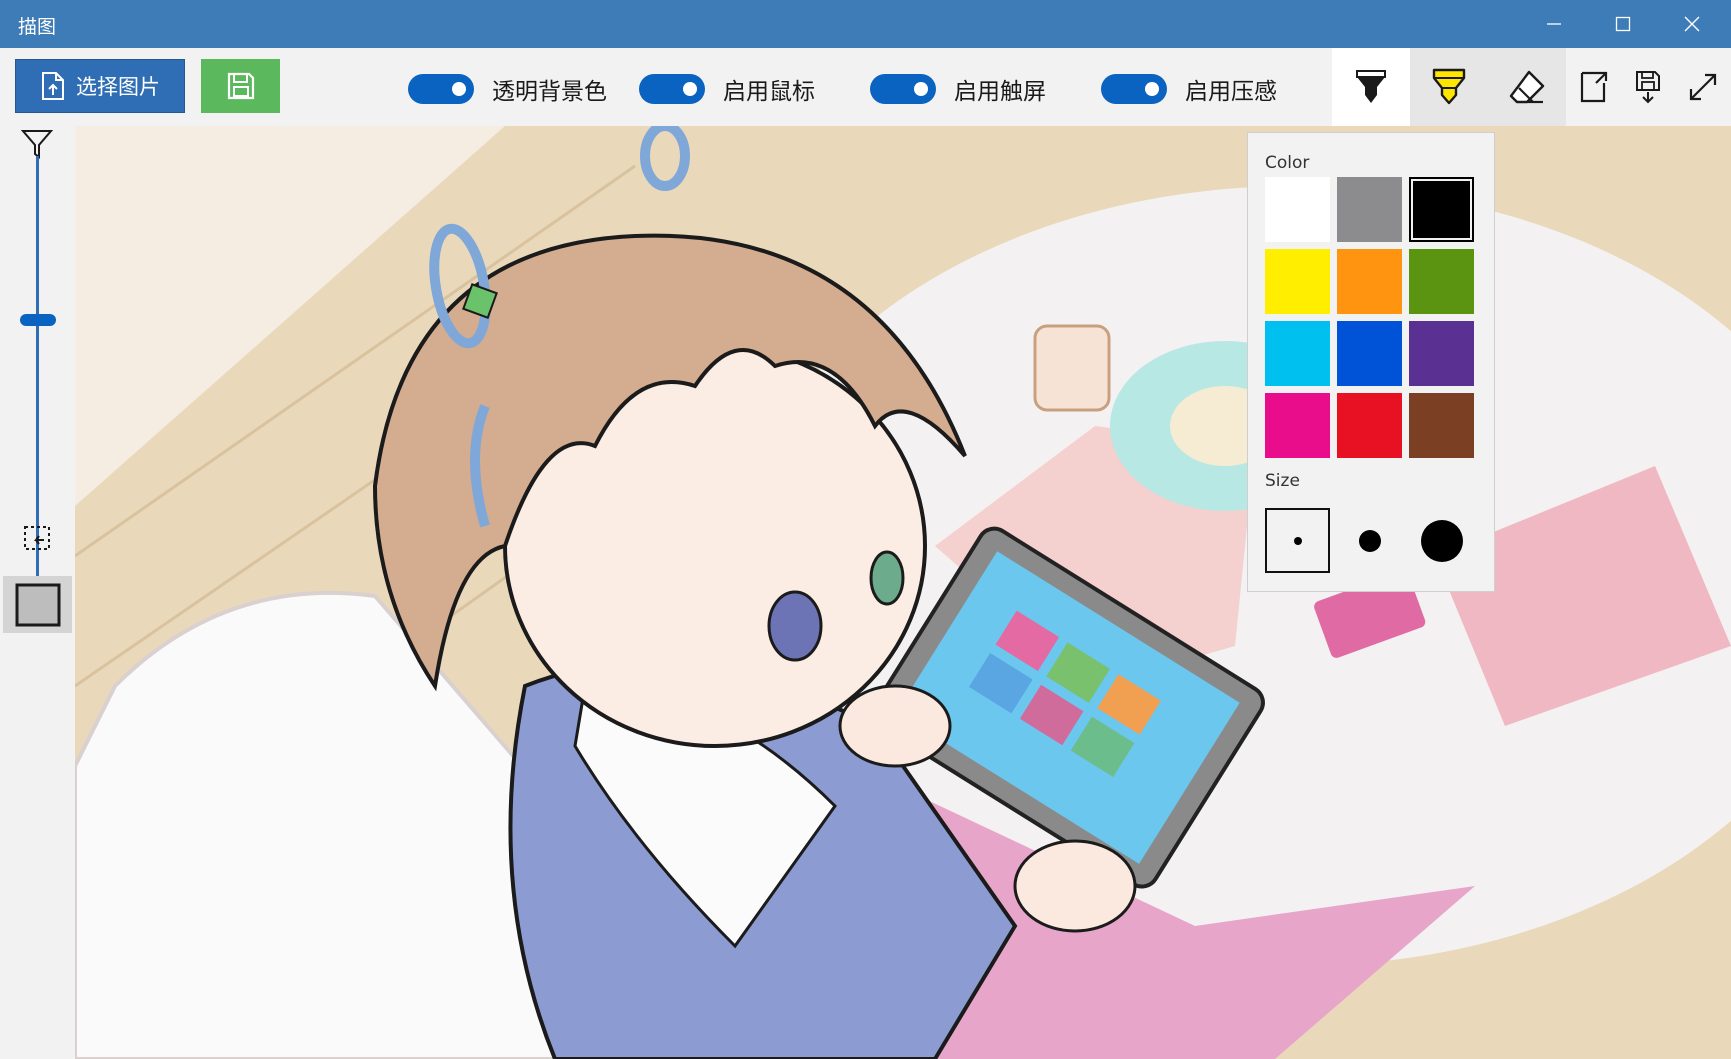 The height and width of the screenshot is (1059, 1731). I want to click on title-bar: 描图, so click(865, 24).